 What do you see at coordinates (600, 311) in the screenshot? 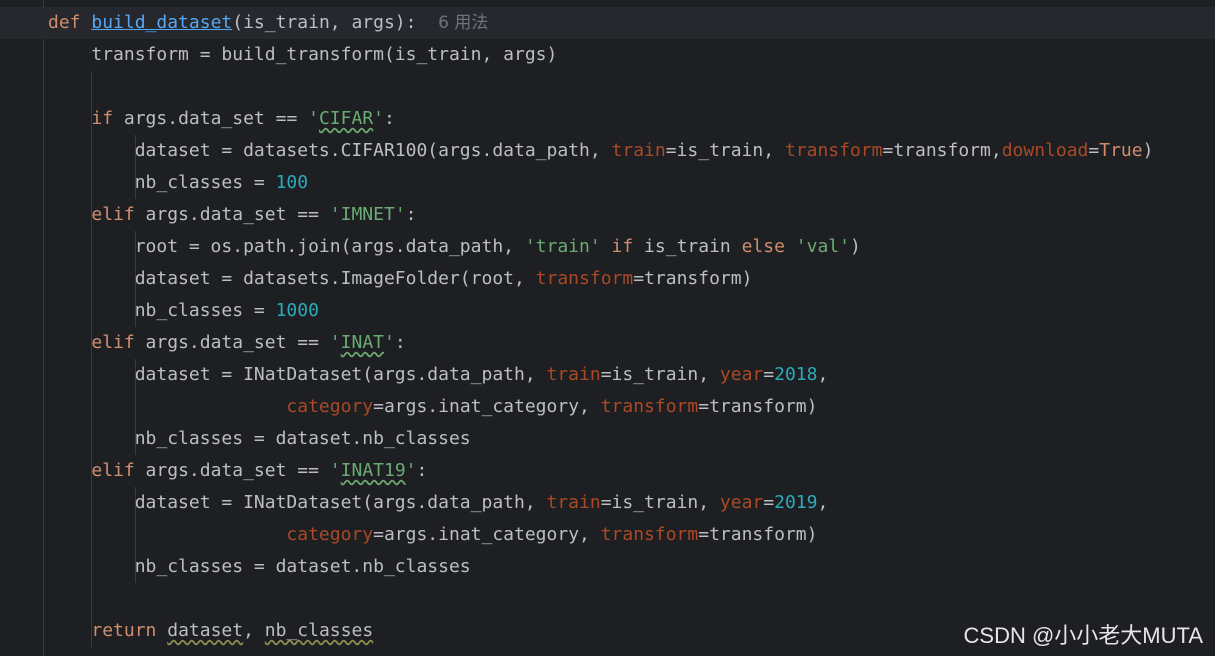
I see `code-line: nb_classes = 1000` at bounding box center [600, 311].